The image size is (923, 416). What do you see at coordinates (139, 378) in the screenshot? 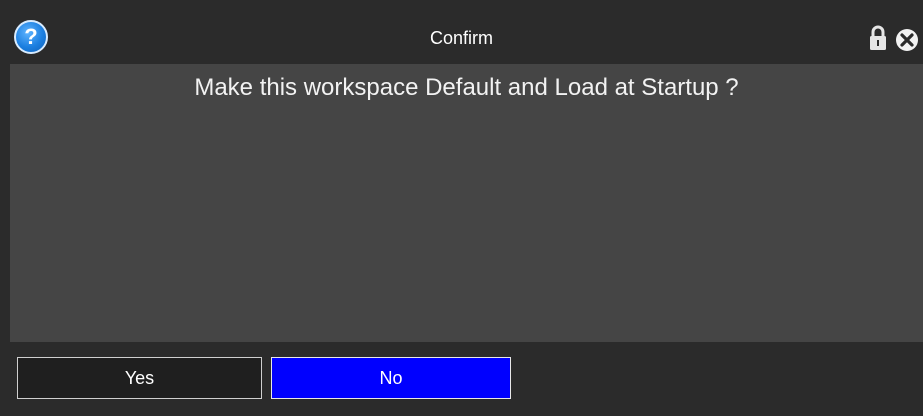
I see `yes-button: Yes` at bounding box center [139, 378].